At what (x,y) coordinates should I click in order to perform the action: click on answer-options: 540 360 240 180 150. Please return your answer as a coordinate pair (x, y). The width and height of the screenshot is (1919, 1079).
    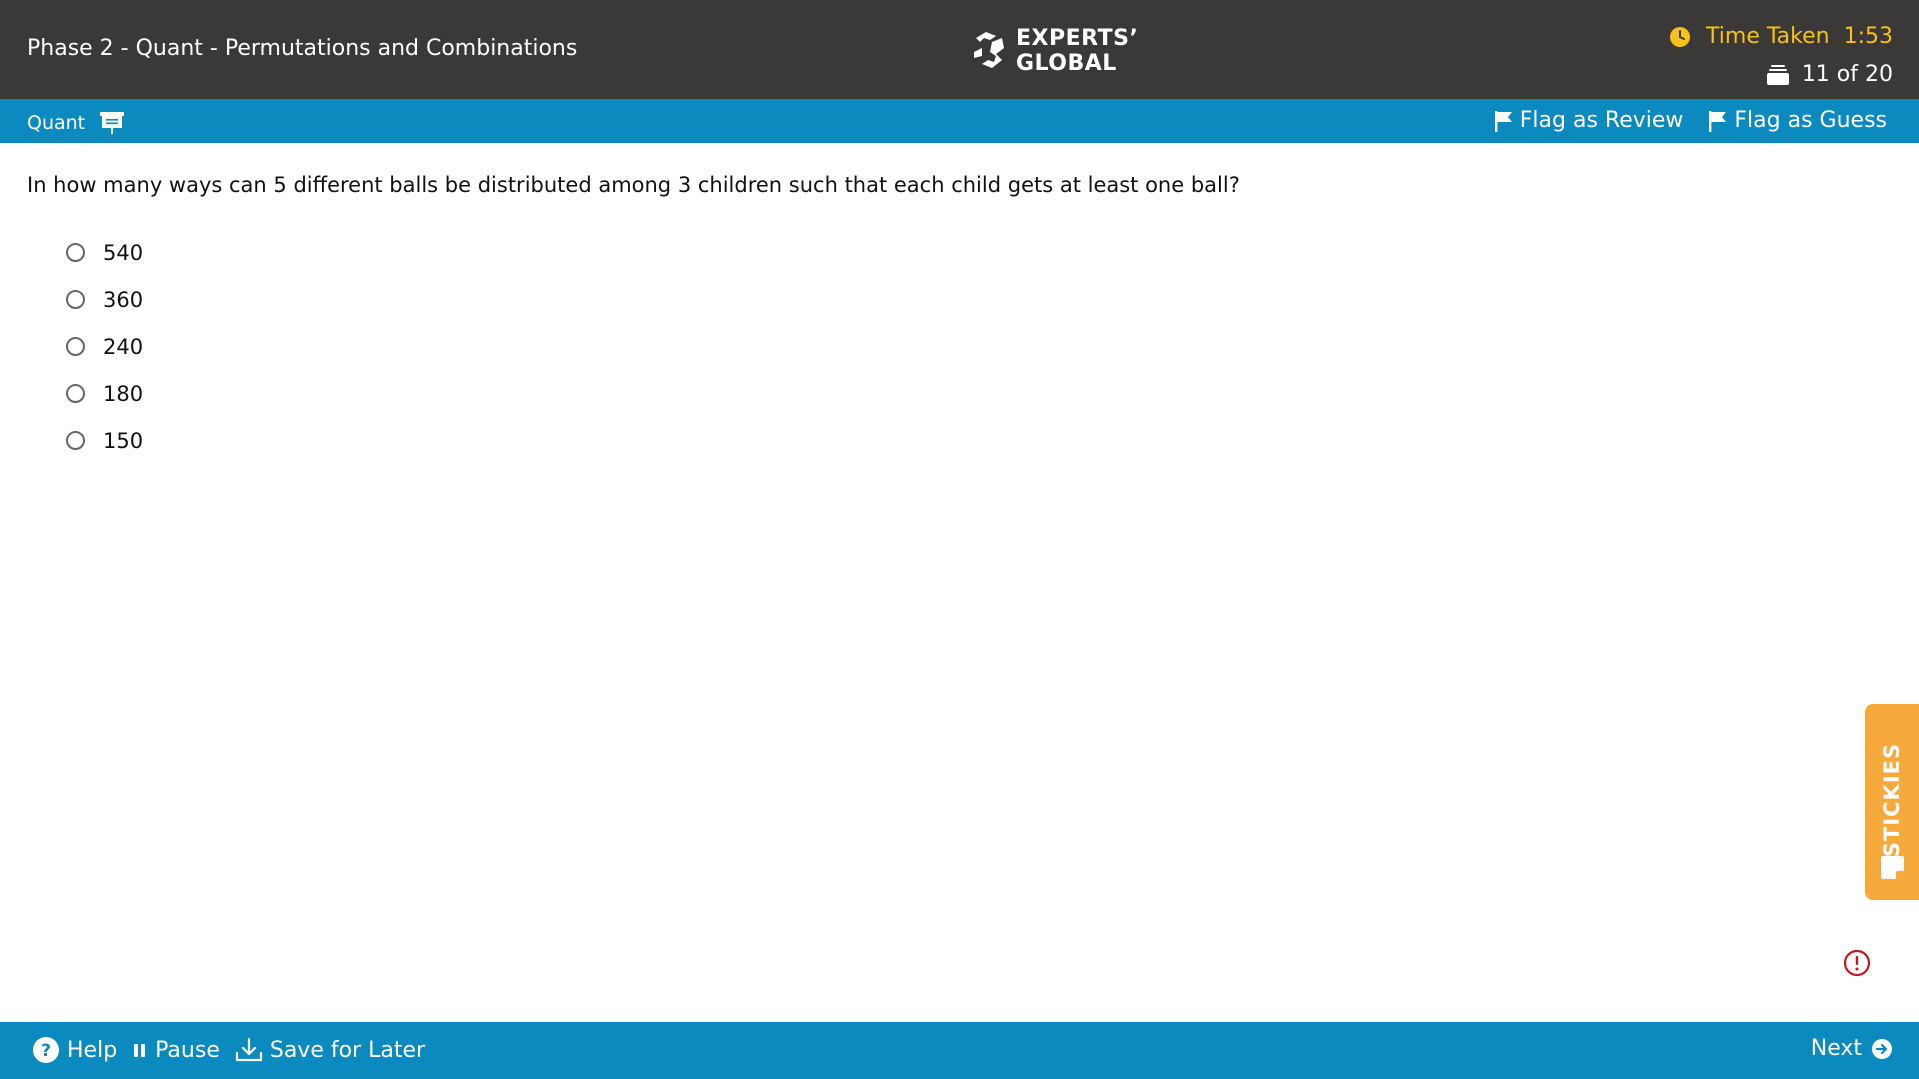
    Looking at the image, I should click on (104, 346).